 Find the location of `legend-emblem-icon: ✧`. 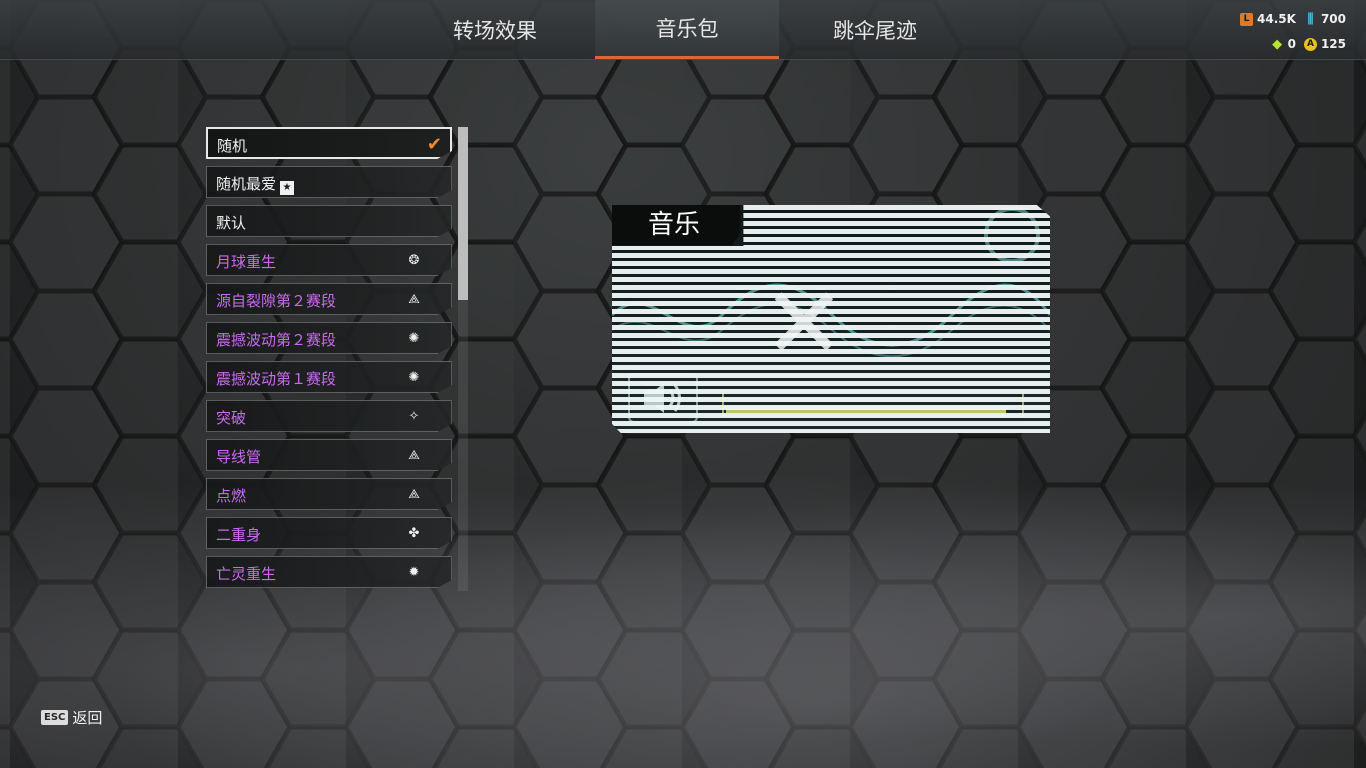

legend-emblem-icon: ✧ is located at coordinates (414, 416).